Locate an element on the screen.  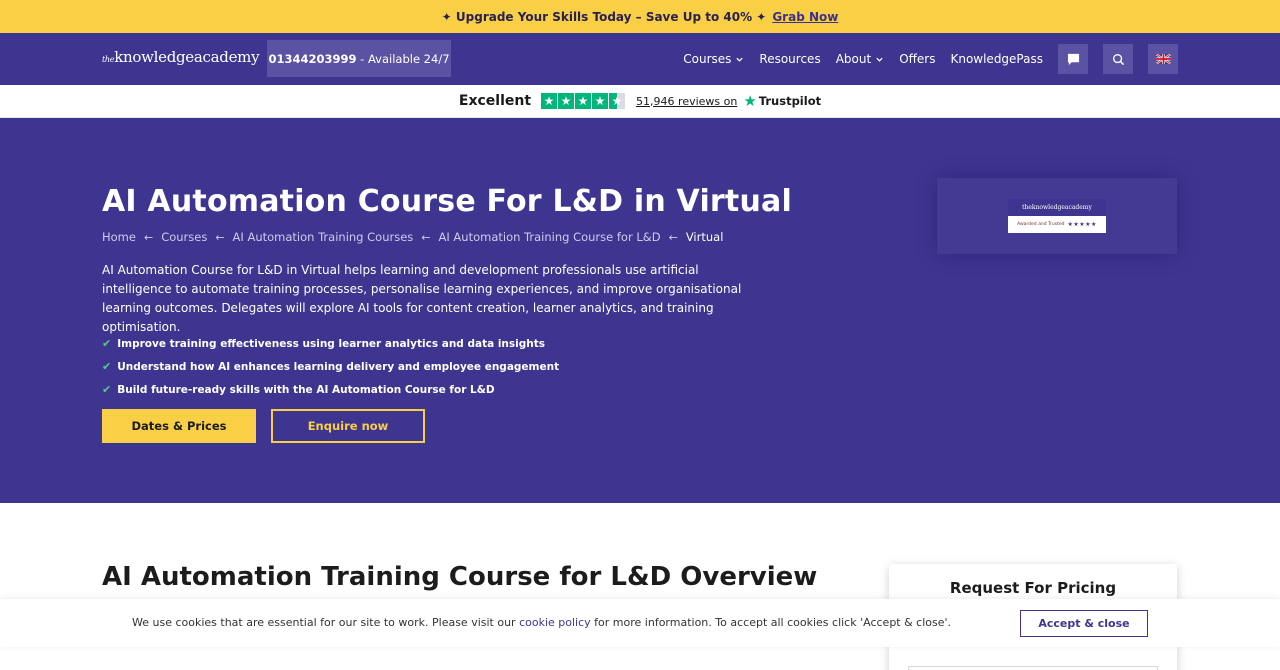
uk-flag-icon is located at coordinates (1163, 59).